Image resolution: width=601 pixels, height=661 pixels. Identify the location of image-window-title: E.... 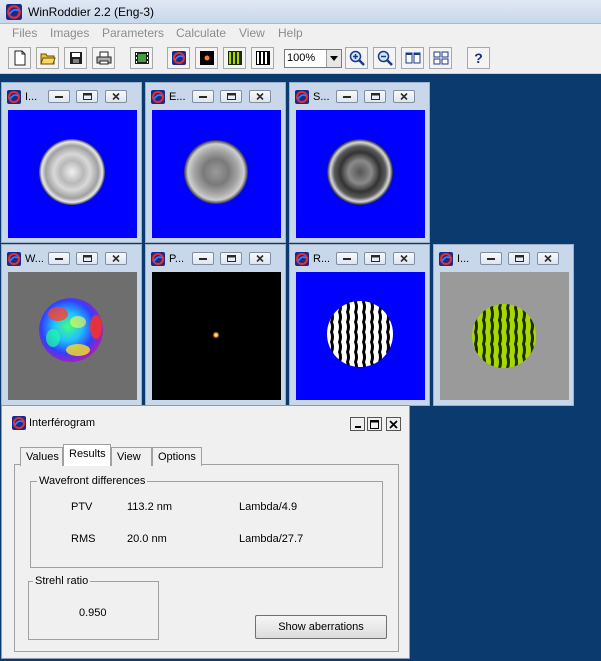
(177, 97).